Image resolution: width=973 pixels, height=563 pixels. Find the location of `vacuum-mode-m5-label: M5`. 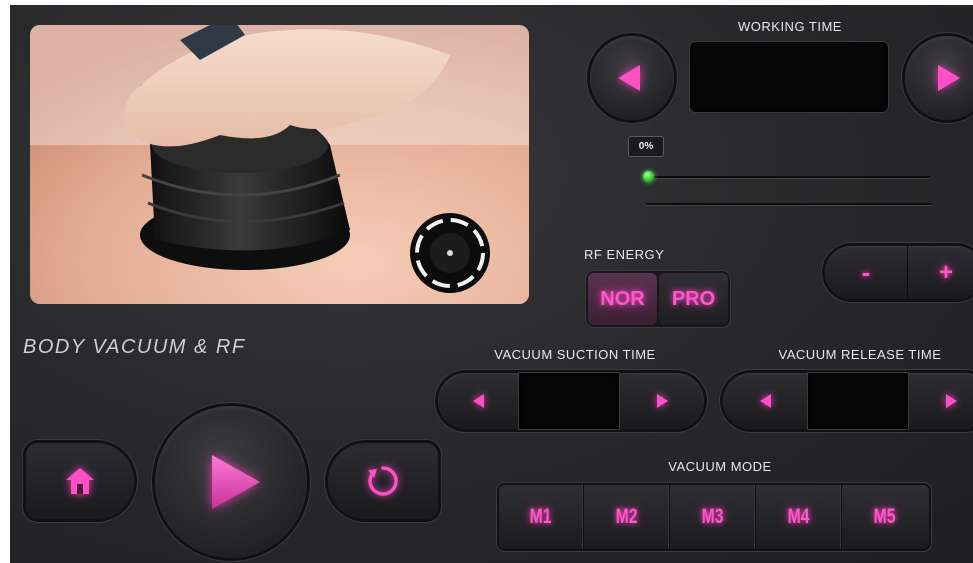

vacuum-mode-m5-label: M5 is located at coordinates (885, 516).